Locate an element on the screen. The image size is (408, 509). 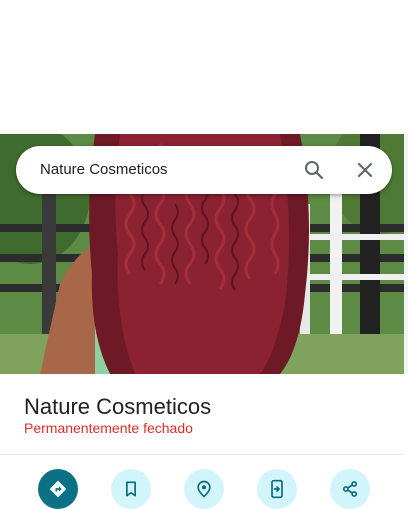
directions-button is located at coordinates (58, 489).